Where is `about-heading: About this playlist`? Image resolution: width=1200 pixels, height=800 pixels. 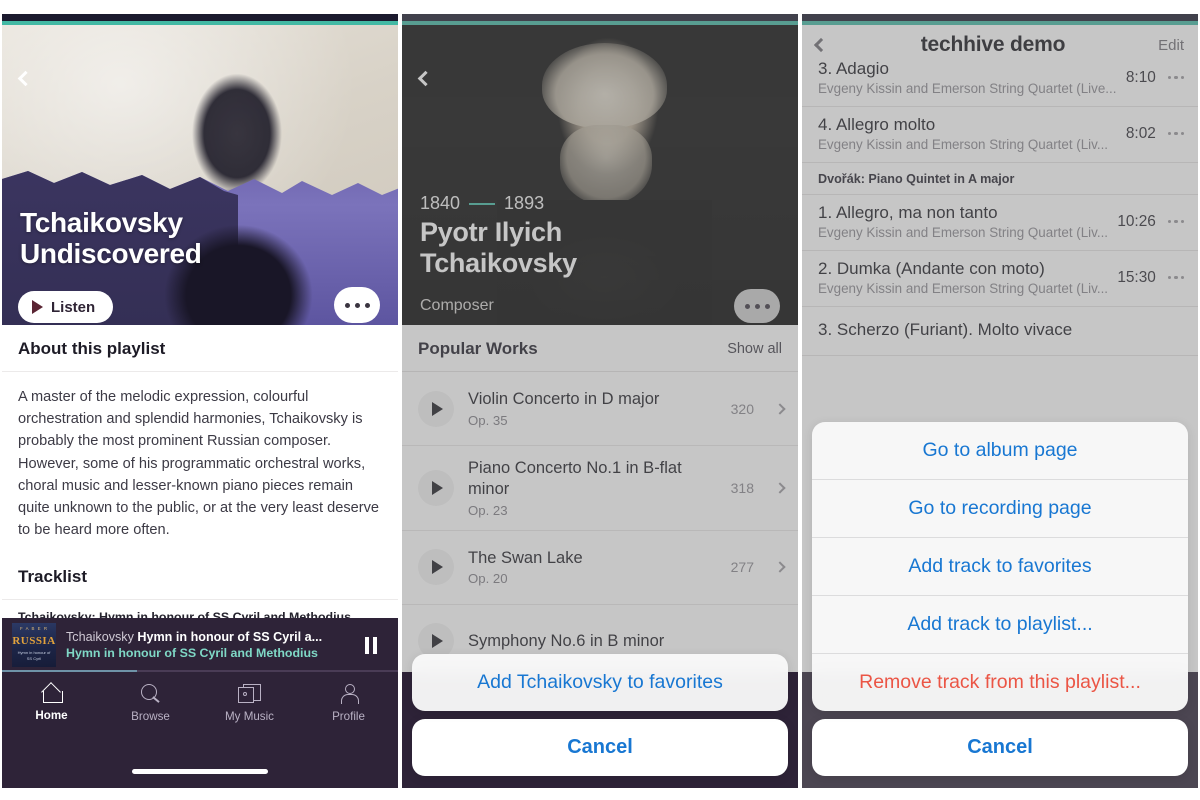
about-heading: About this playlist is located at coordinates (200, 348).